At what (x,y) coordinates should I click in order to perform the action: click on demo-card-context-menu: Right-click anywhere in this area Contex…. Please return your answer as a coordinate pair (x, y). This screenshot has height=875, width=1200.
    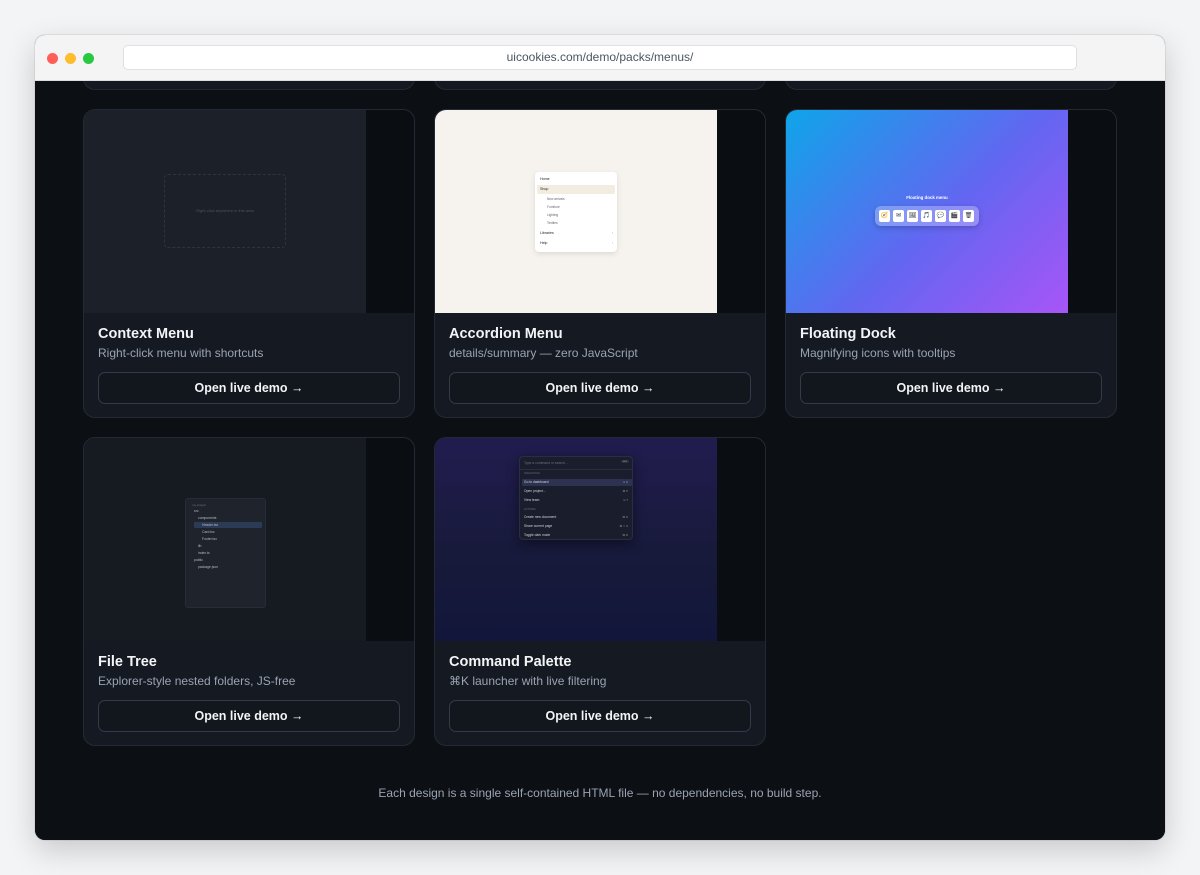
    Looking at the image, I should click on (249, 263).